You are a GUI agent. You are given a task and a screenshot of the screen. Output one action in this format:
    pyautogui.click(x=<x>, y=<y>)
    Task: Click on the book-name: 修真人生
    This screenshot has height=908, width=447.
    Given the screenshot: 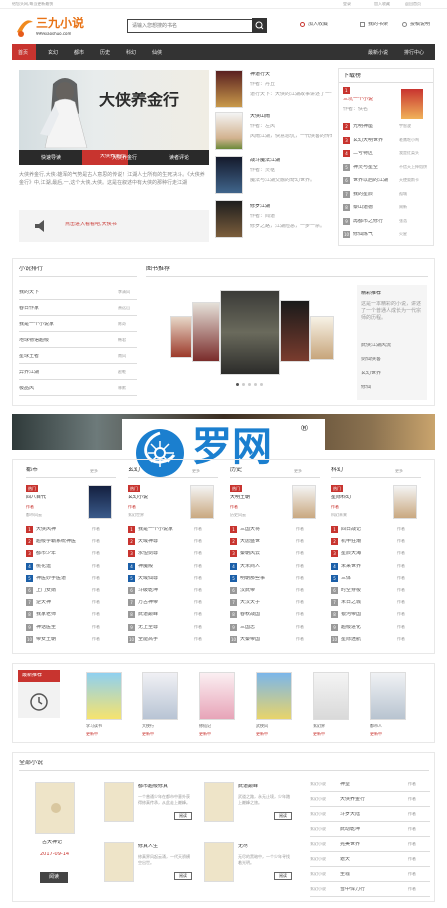 What is the action you would take?
    pyautogui.click(x=148, y=846)
    